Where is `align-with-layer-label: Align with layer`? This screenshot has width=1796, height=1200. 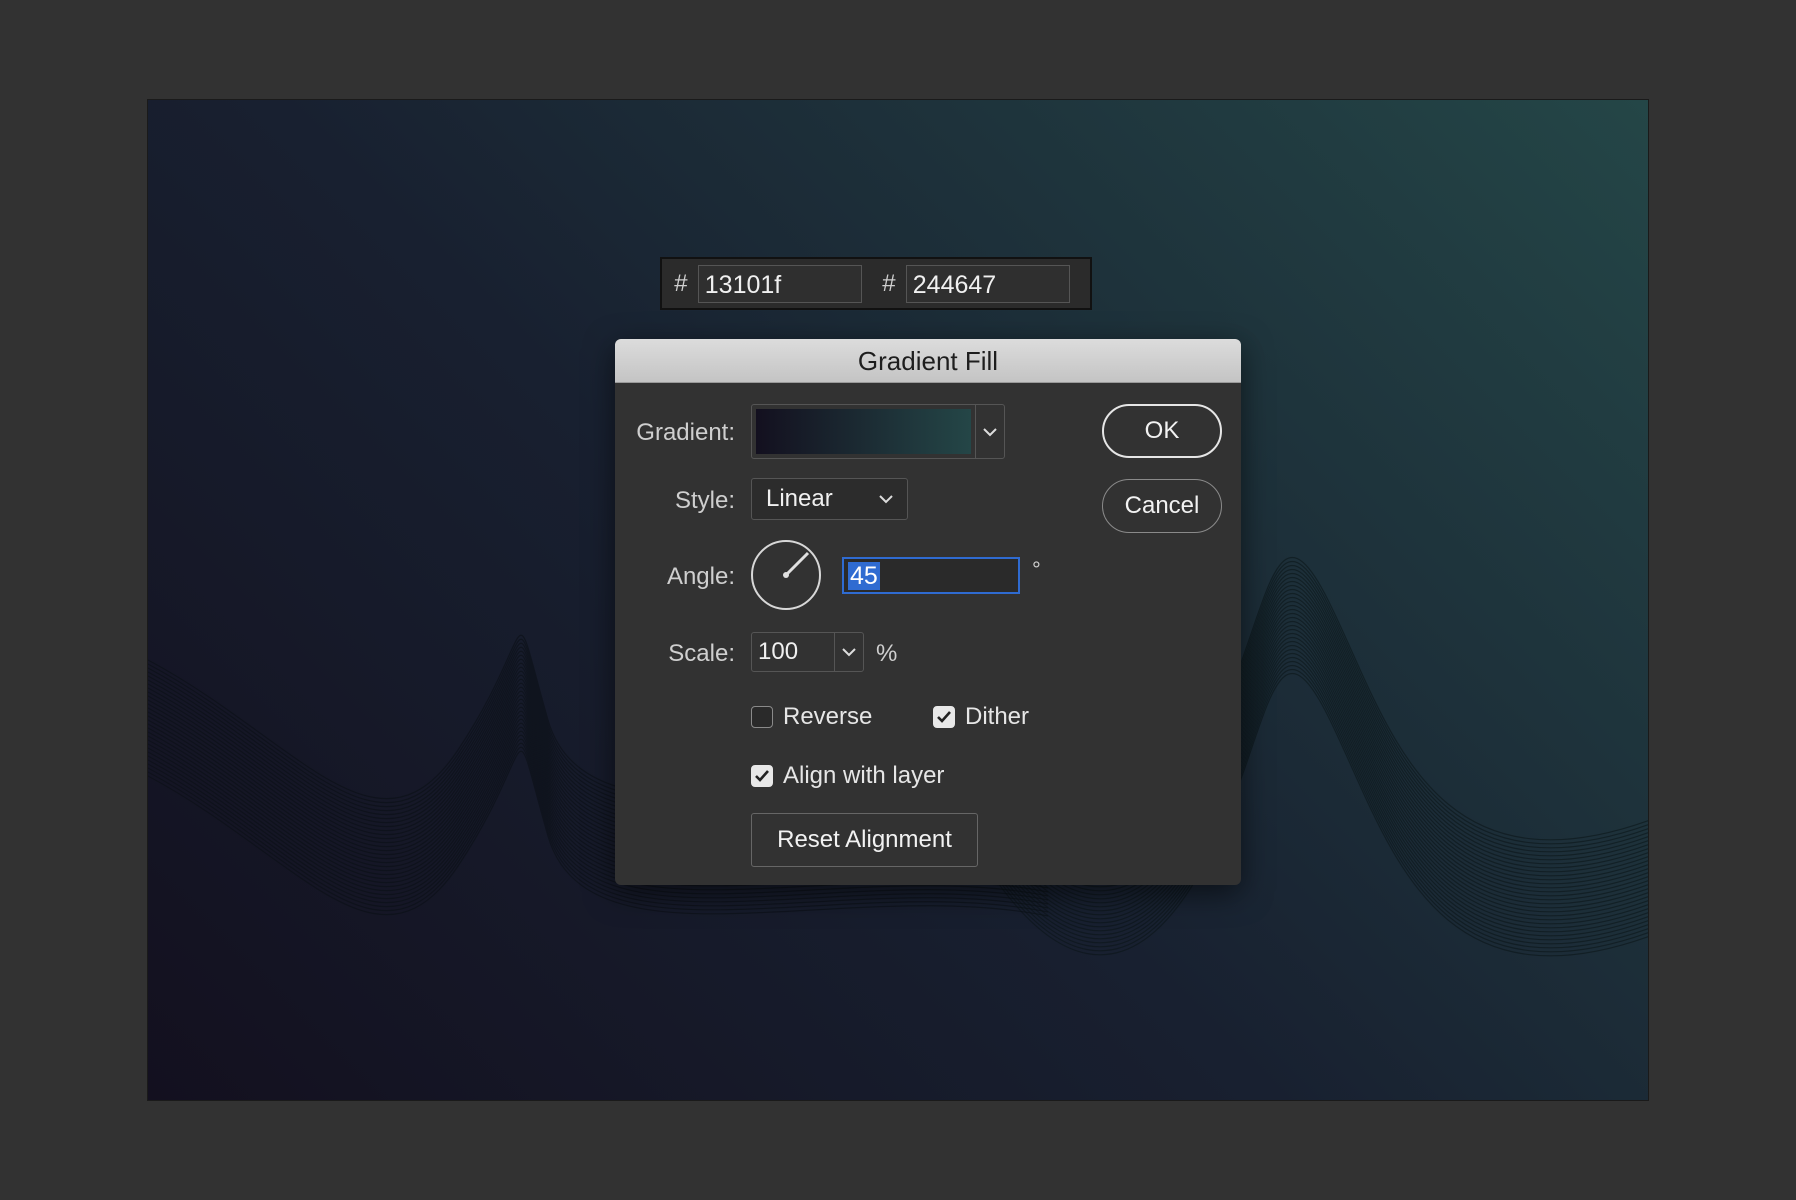 align-with-layer-label: Align with layer is located at coordinates (864, 775).